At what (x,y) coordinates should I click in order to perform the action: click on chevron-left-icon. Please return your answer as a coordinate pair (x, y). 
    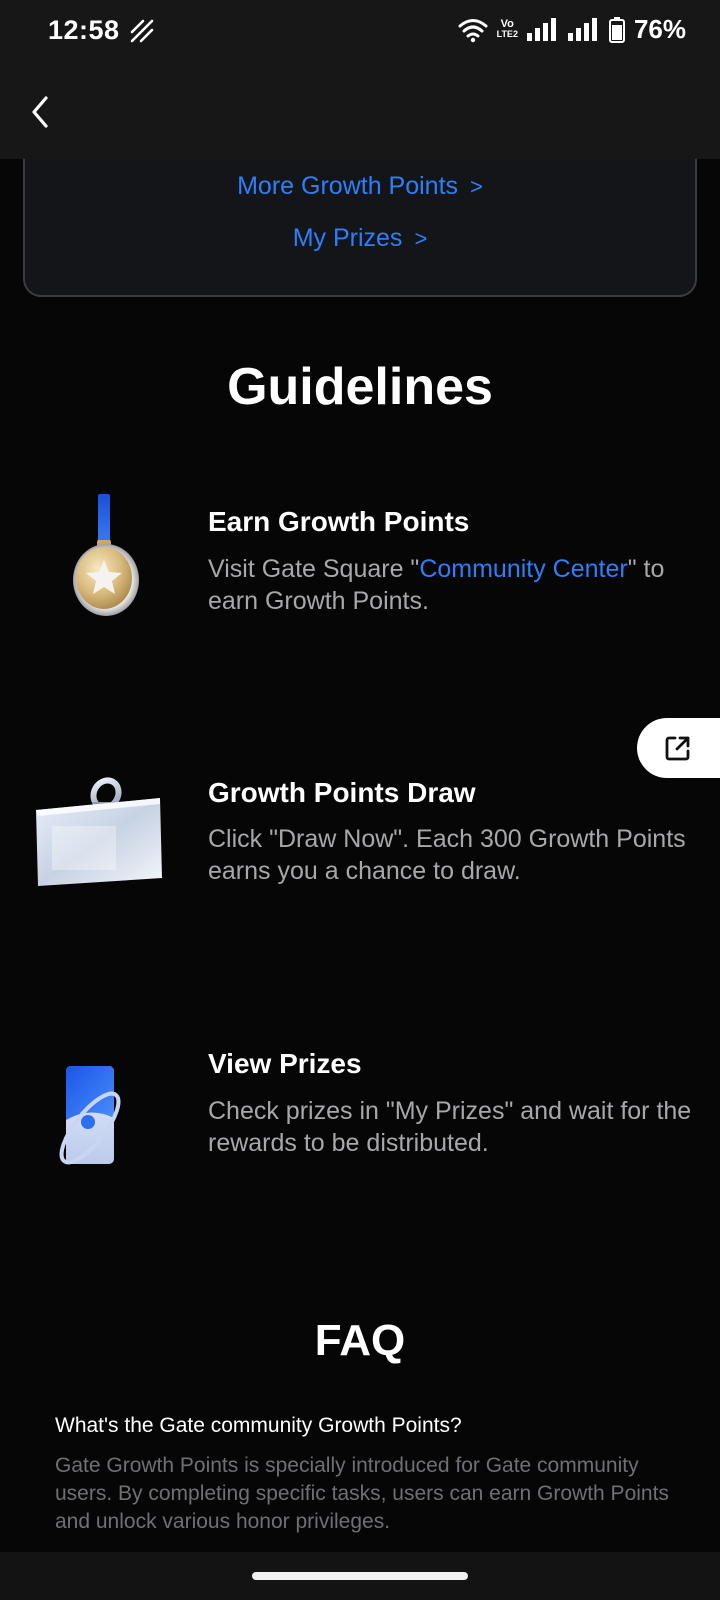
    Looking at the image, I should click on (40, 112).